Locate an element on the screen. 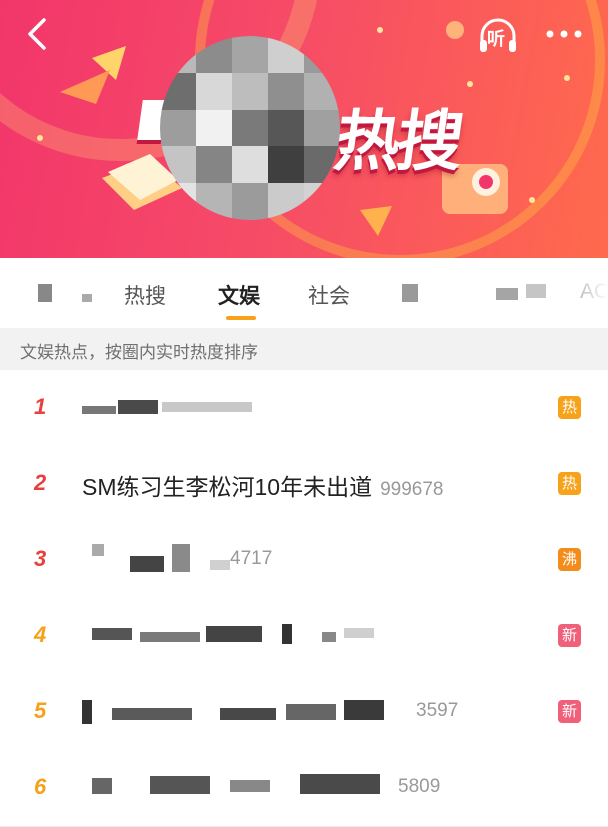 The image size is (608, 827). more-icon is located at coordinates (564, 34).